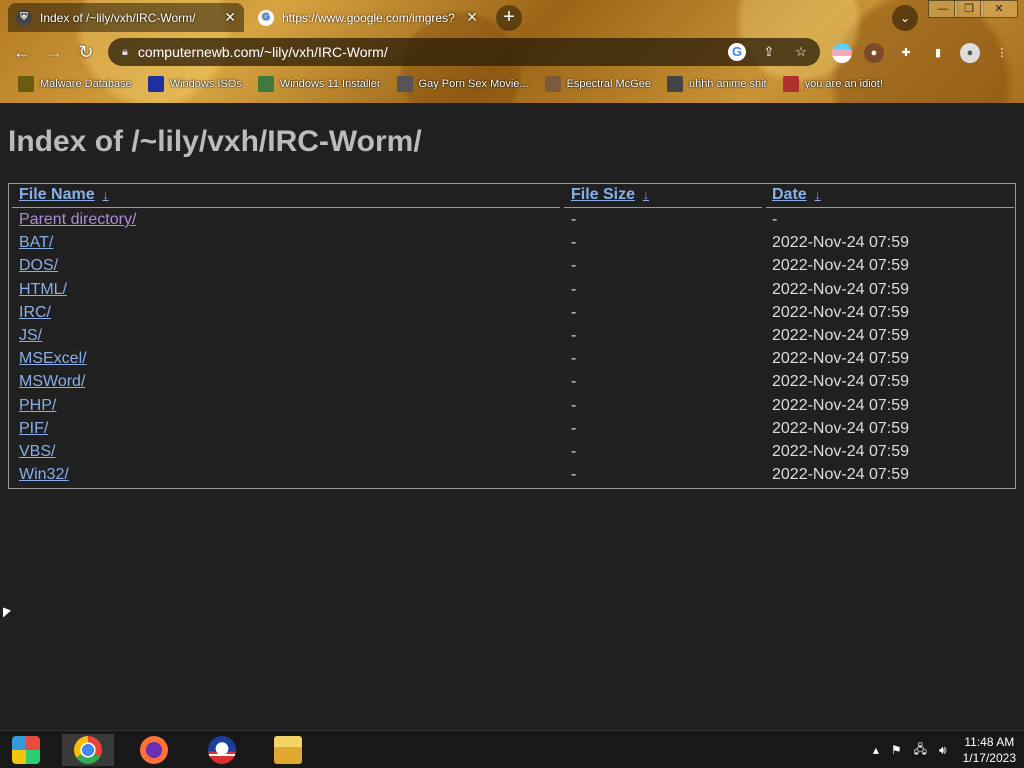 The width and height of the screenshot is (1024, 768). I want to click on chrome-icon, so click(88, 750).